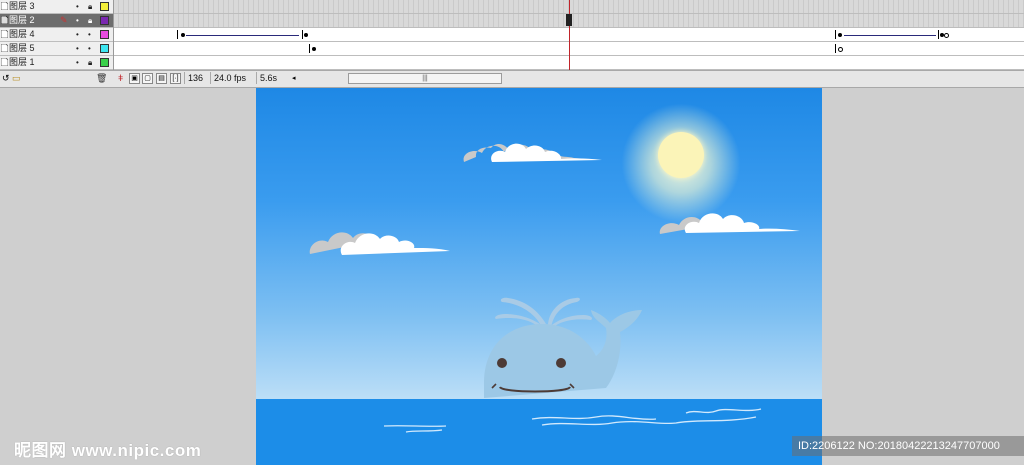 The width and height of the screenshot is (1024, 465). Describe the element at coordinates (563, 354) in the screenshot. I see `whale` at that location.